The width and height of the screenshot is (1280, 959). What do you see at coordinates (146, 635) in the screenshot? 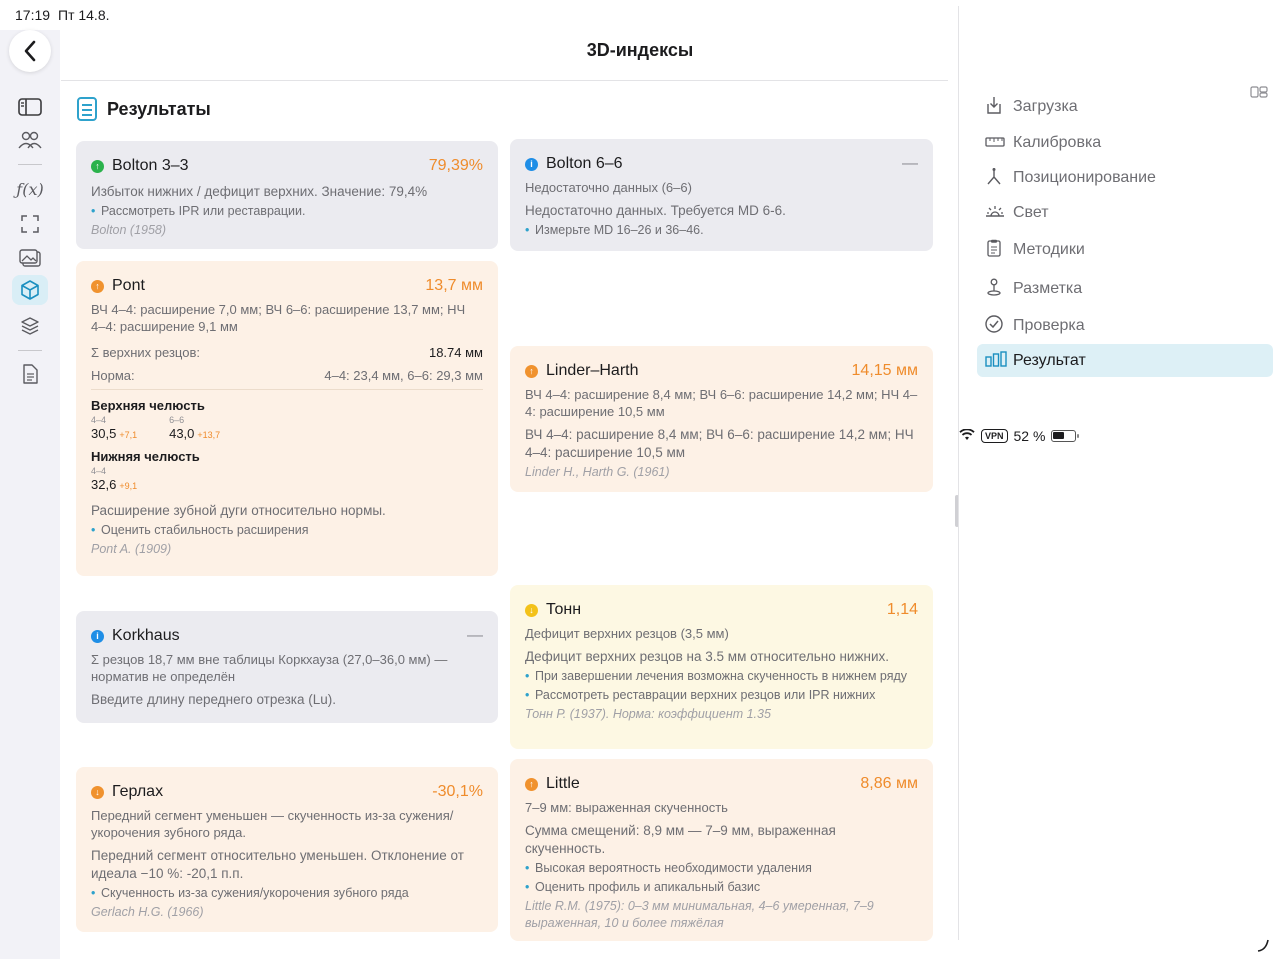
I see `card-title: Korkhaus` at bounding box center [146, 635].